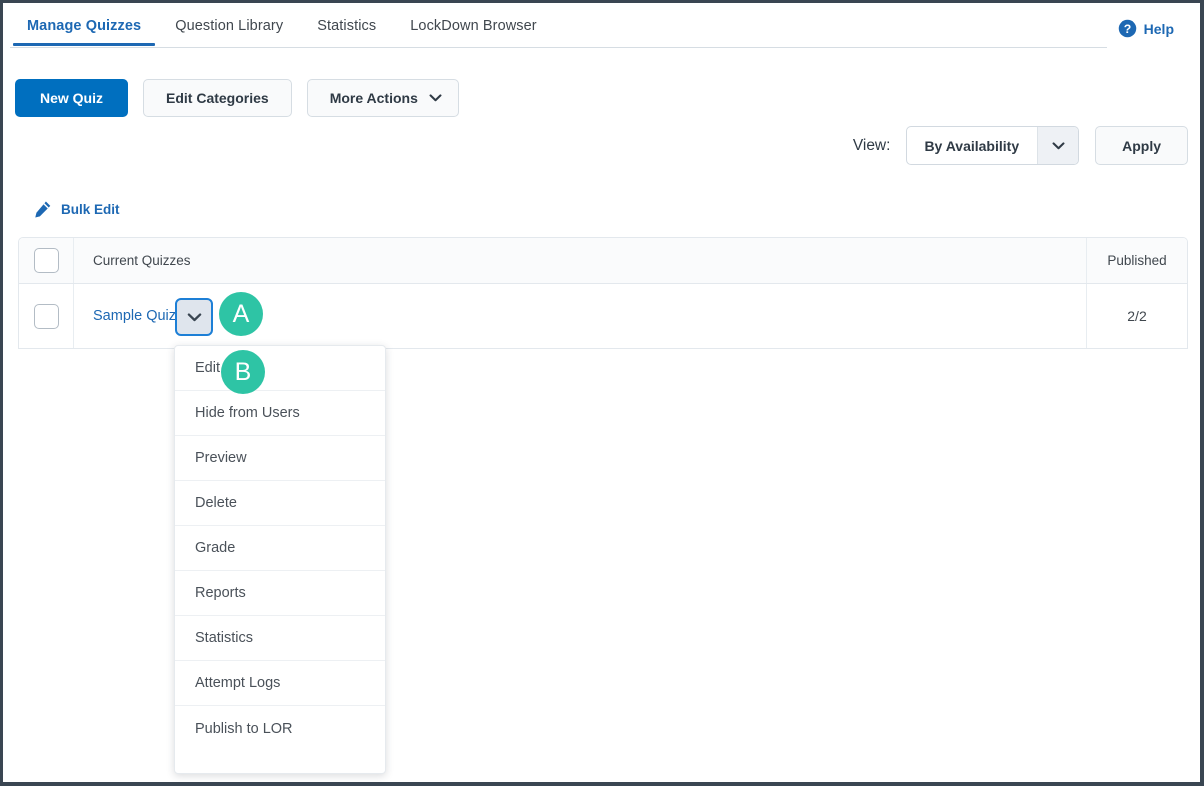 The width and height of the screenshot is (1204, 786). What do you see at coordinates (71, 98) in the screenshot?
I see `new-quiz-button: New Quiz` at bounding box center [71, 98].